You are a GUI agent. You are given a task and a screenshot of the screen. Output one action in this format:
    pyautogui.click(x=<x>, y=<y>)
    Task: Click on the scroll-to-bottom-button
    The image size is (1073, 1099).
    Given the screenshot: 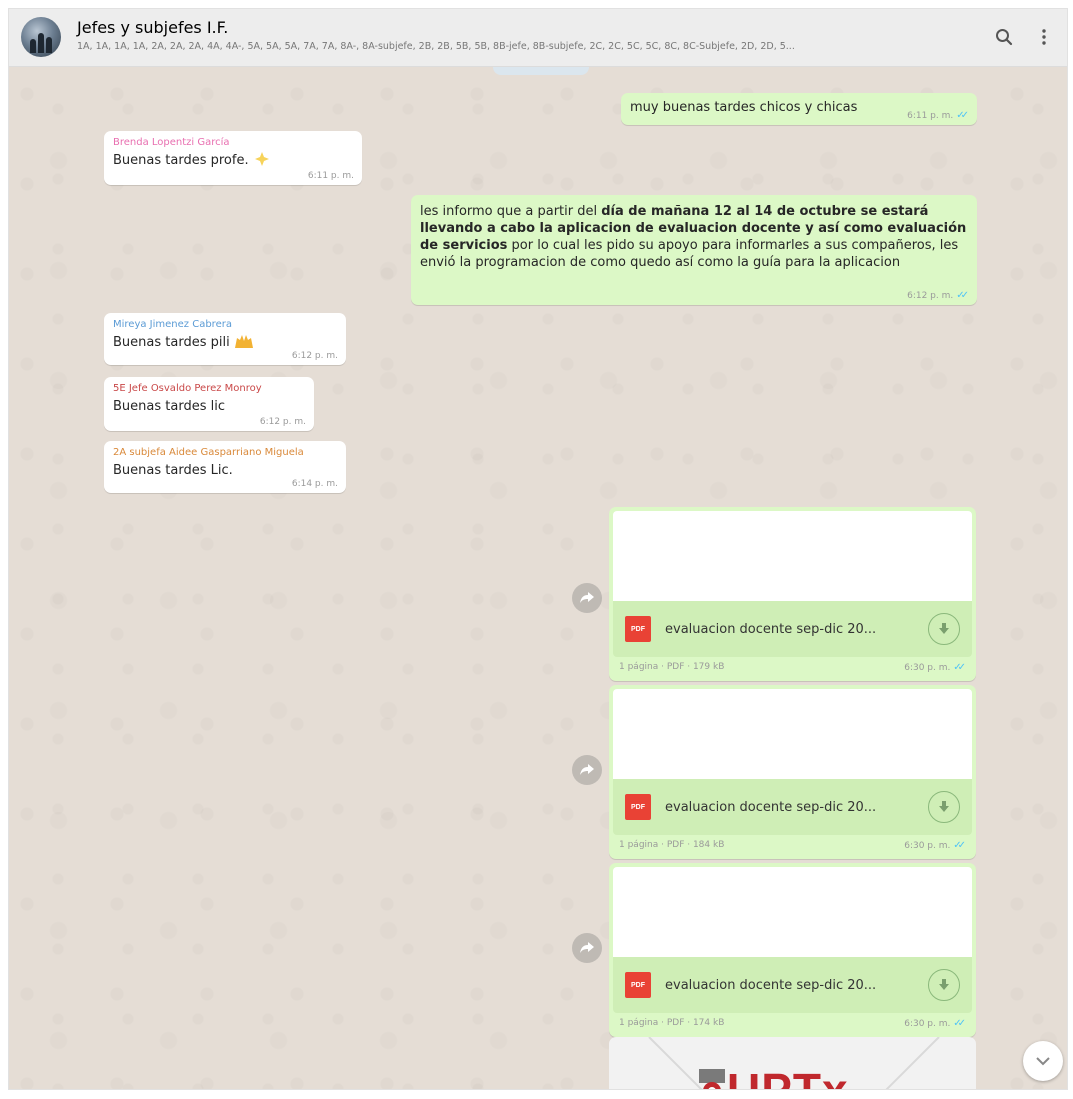 What is the action you would take?
    pyautogui.click(x=1043, y=1061)
    